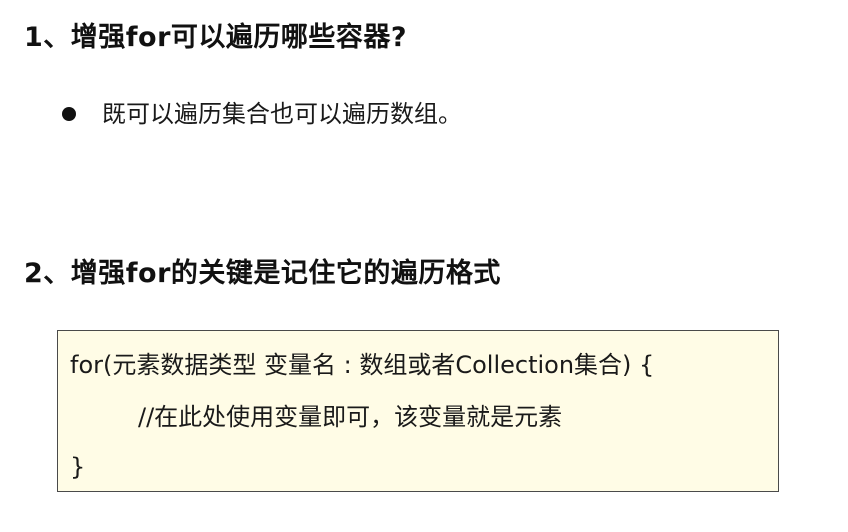 The image size is (848, 532). I want to click on section-2-heading: 2、增强for的关键是记住它的遍历格式, so click(262, 273).